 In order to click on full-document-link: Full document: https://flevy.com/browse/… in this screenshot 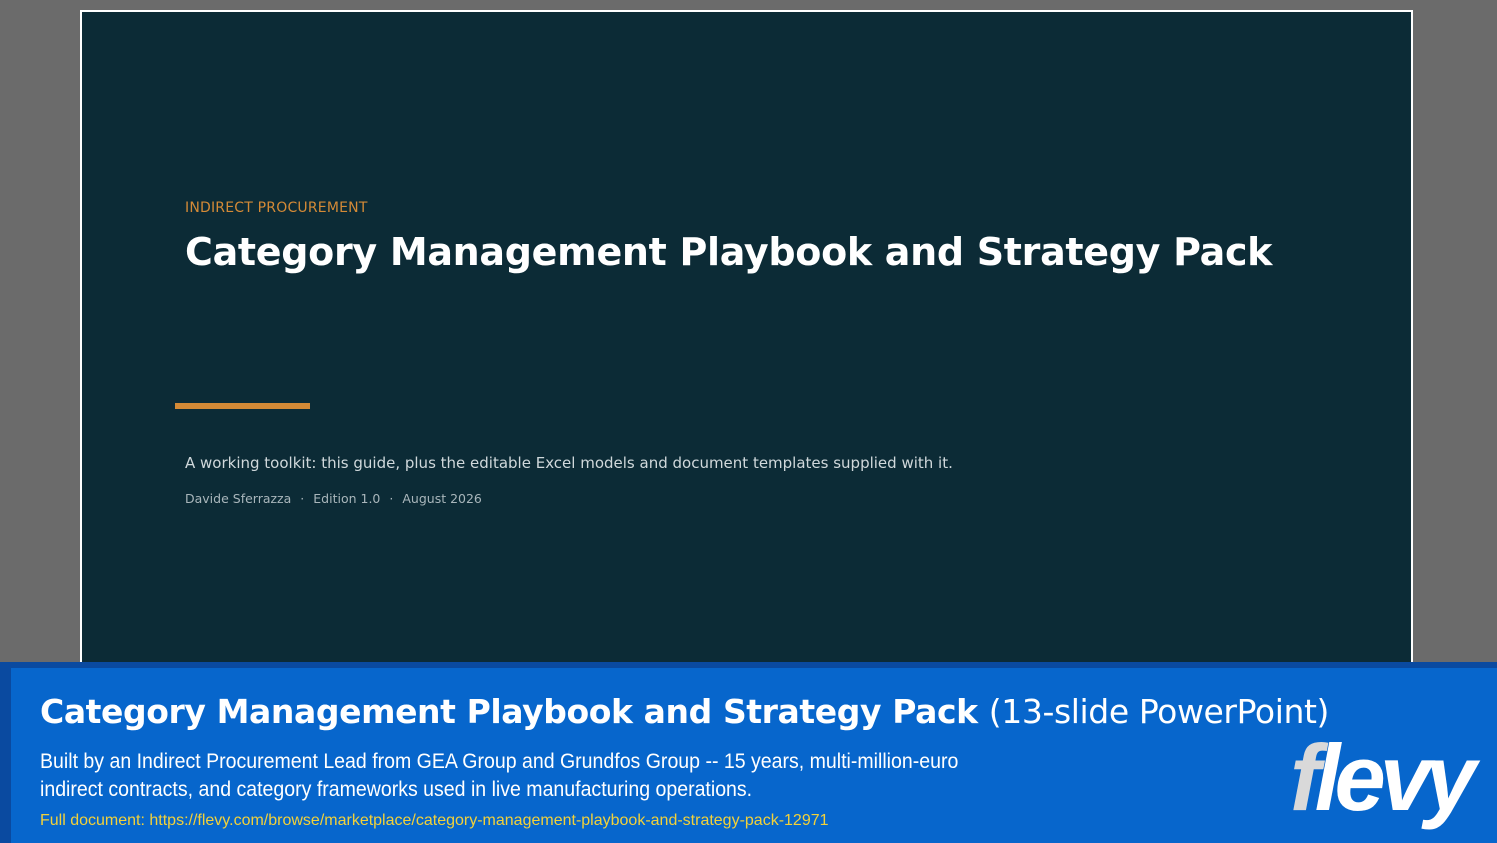, I will do `click(434, 821)`.